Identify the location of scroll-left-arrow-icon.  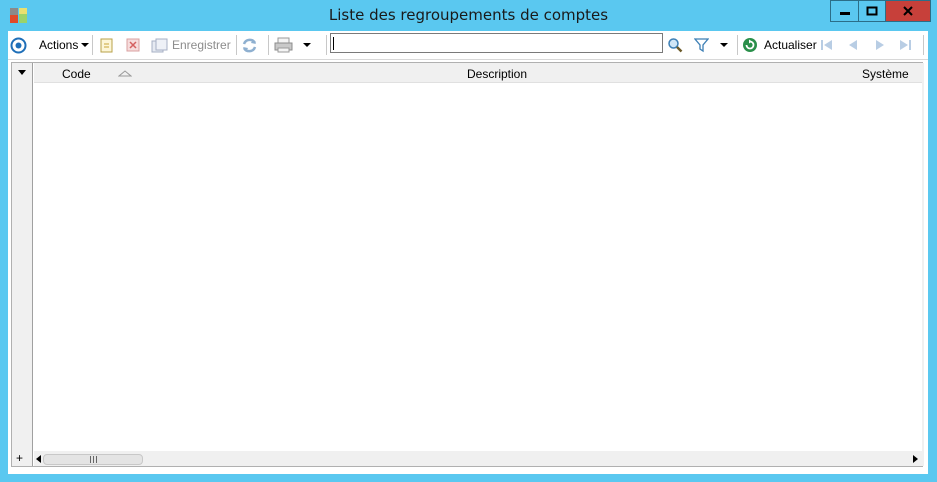
(38, 459).